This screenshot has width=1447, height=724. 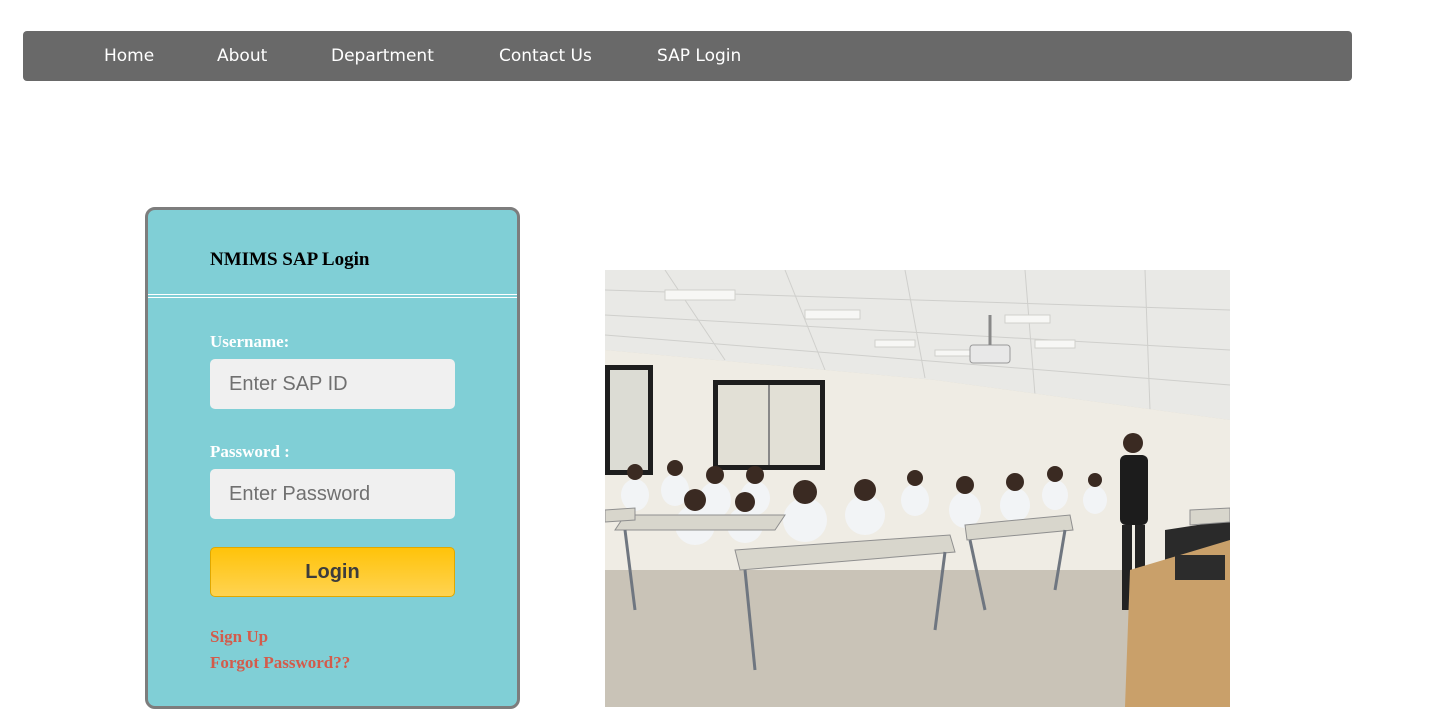 What do you see at coordinates (545, 56) in the screenshot?
I see `nav-contact-us-link: Contact Us` at bounding box center [545, 56].